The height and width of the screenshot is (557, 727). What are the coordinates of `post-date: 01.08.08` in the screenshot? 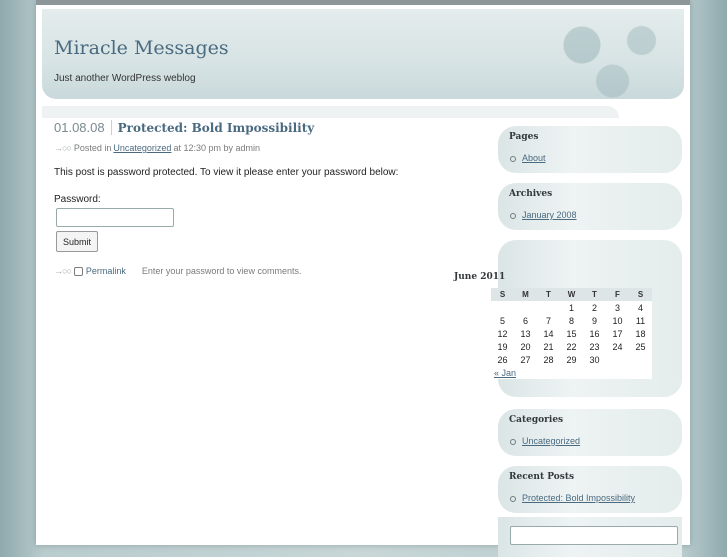 It's located at (83, 127).